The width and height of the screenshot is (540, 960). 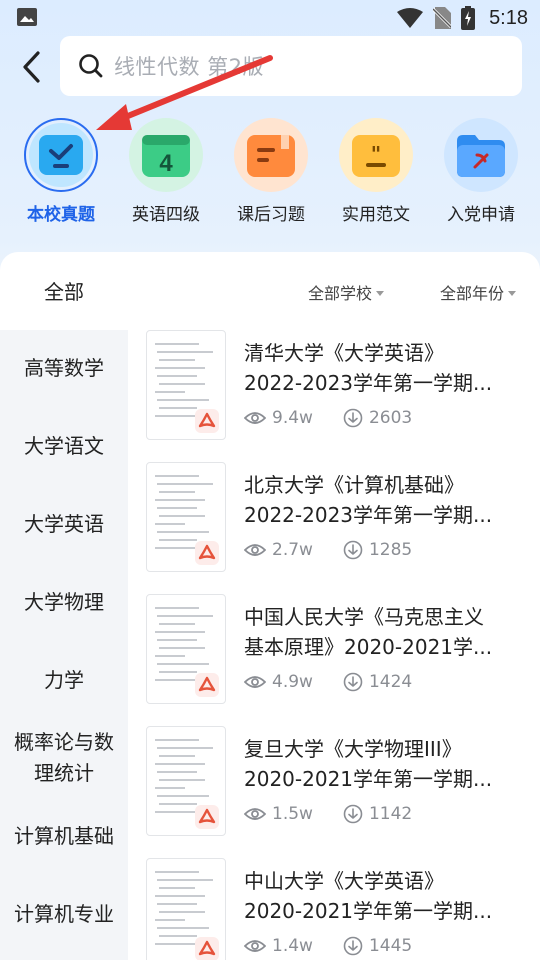 I want to click on year-filter-dropdown: 全部年份, so click(x=478, y=292).